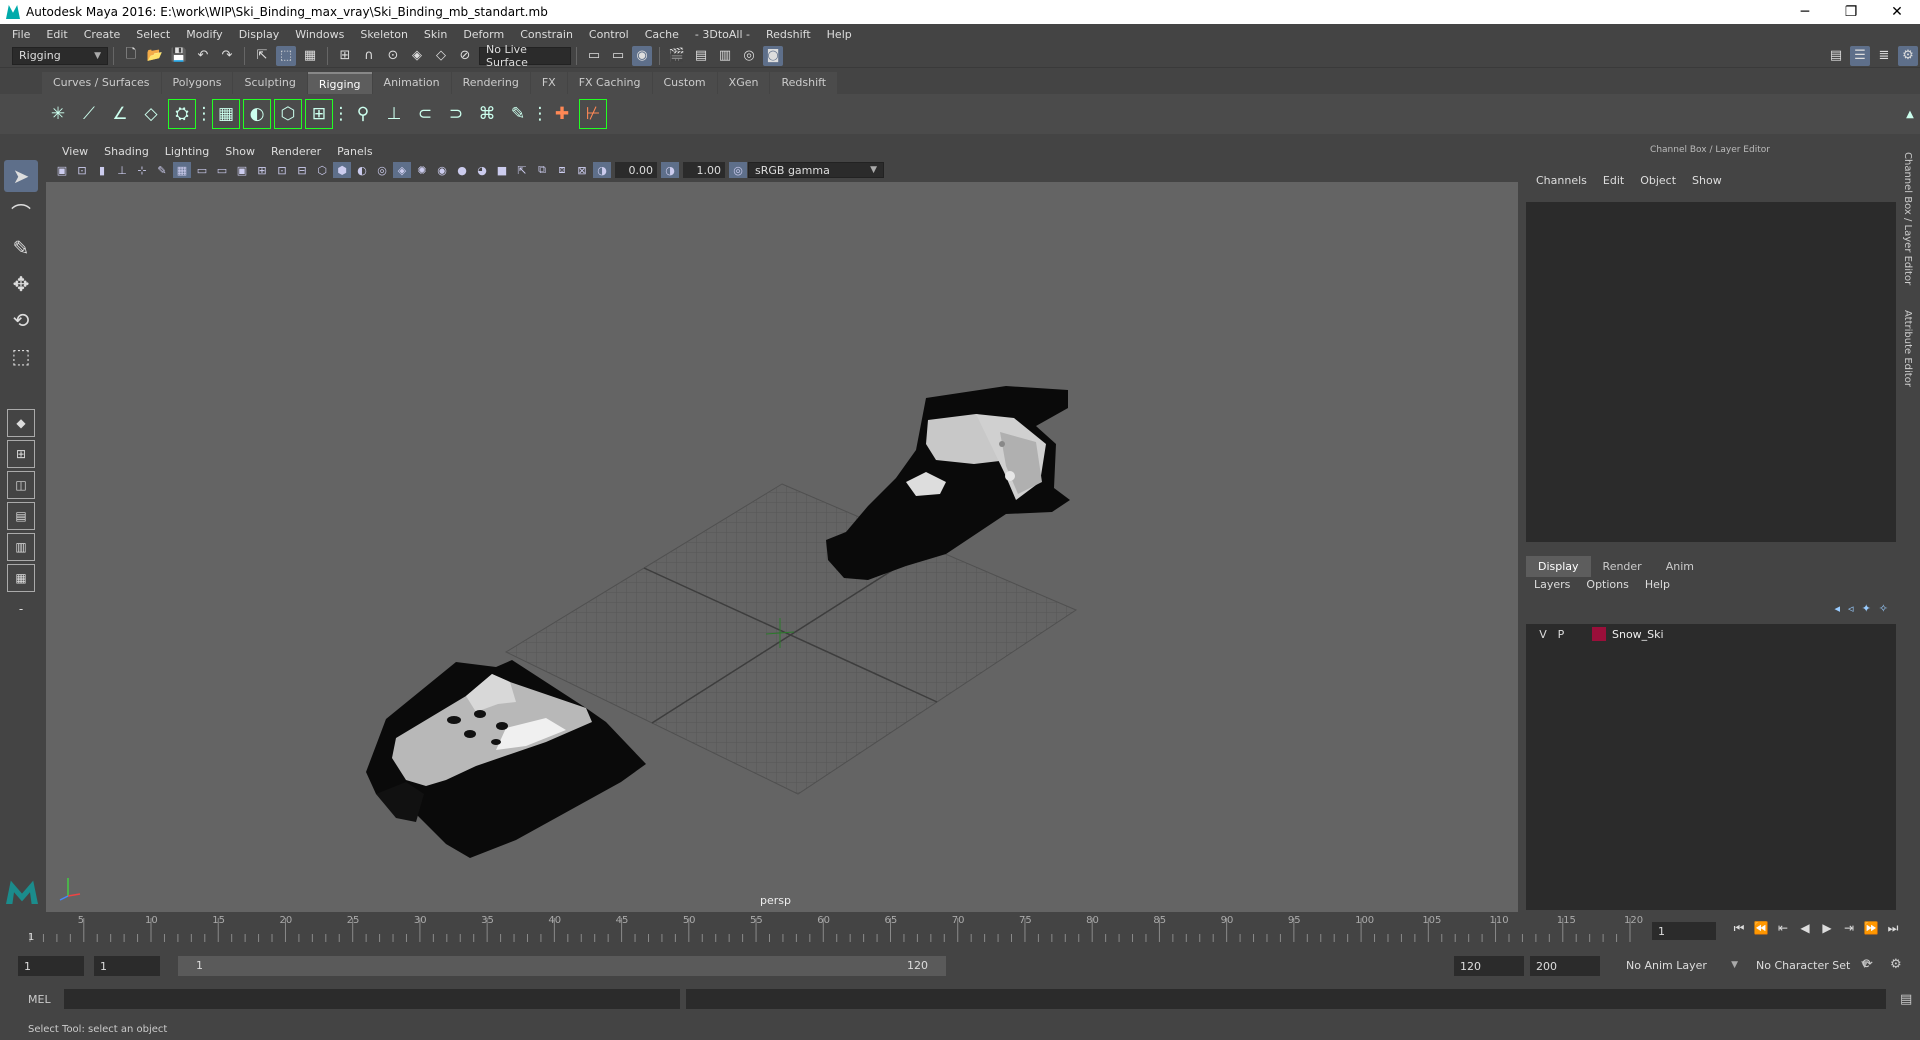 This screenshot has height=1040, width=1920. What do you see at coordinates (816, 170) in the screenshot?
I see `colorspace-dropdown: sRGB gamma ▼` at bounding box center [816, 170].